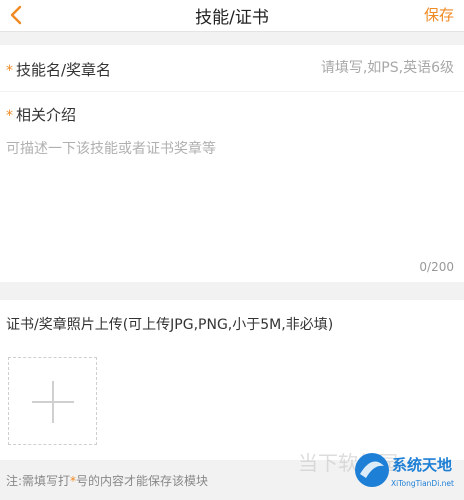 This screenshot has height=500, width=464. I want to click on watermark-brand: 系统天地, so click(422, 465).